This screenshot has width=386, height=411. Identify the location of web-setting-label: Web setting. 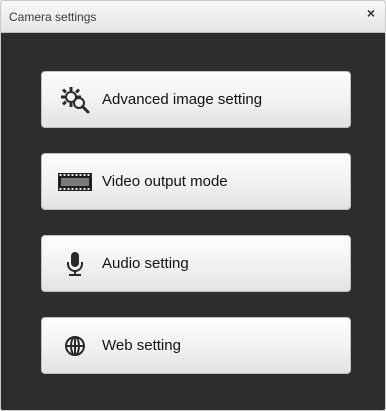
(141, 345).